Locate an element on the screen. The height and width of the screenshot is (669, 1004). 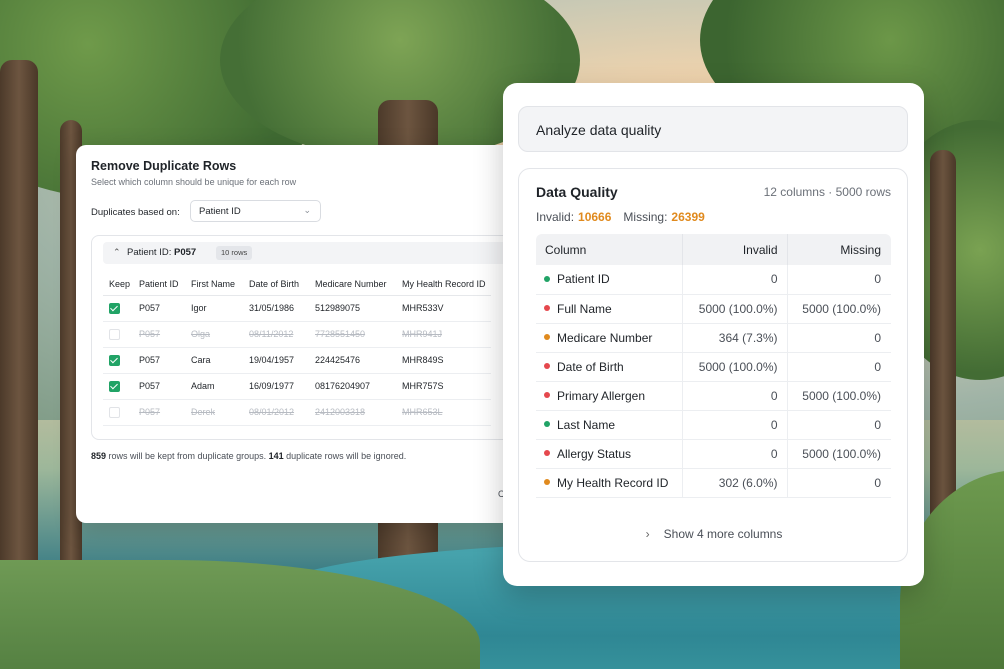
column-name-cell: My Health Record ID is located at coordinates (609, 483).